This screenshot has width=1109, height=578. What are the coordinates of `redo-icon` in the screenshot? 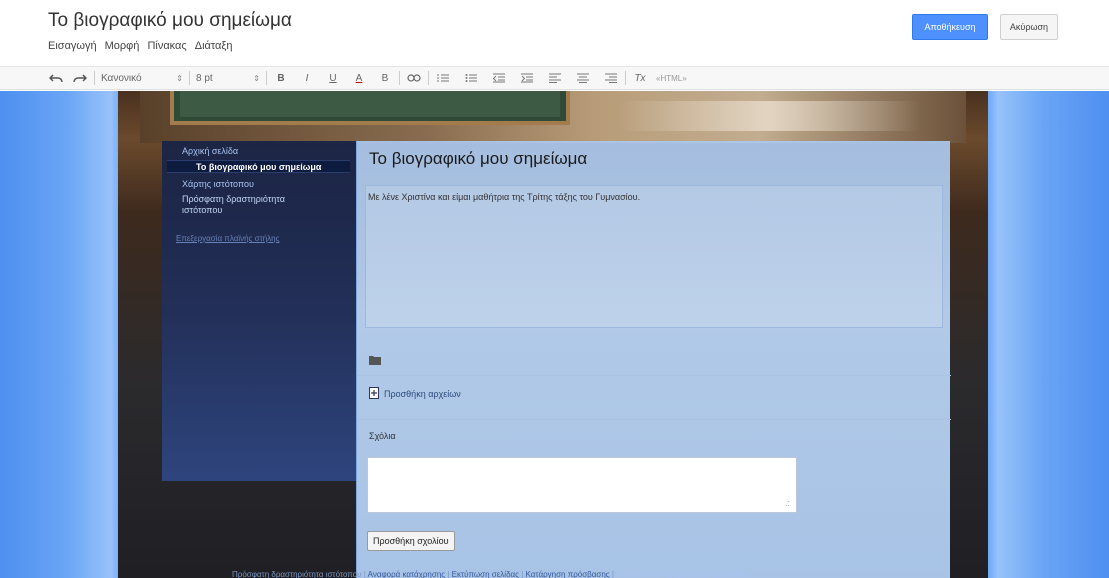 It's located at (80, 78).